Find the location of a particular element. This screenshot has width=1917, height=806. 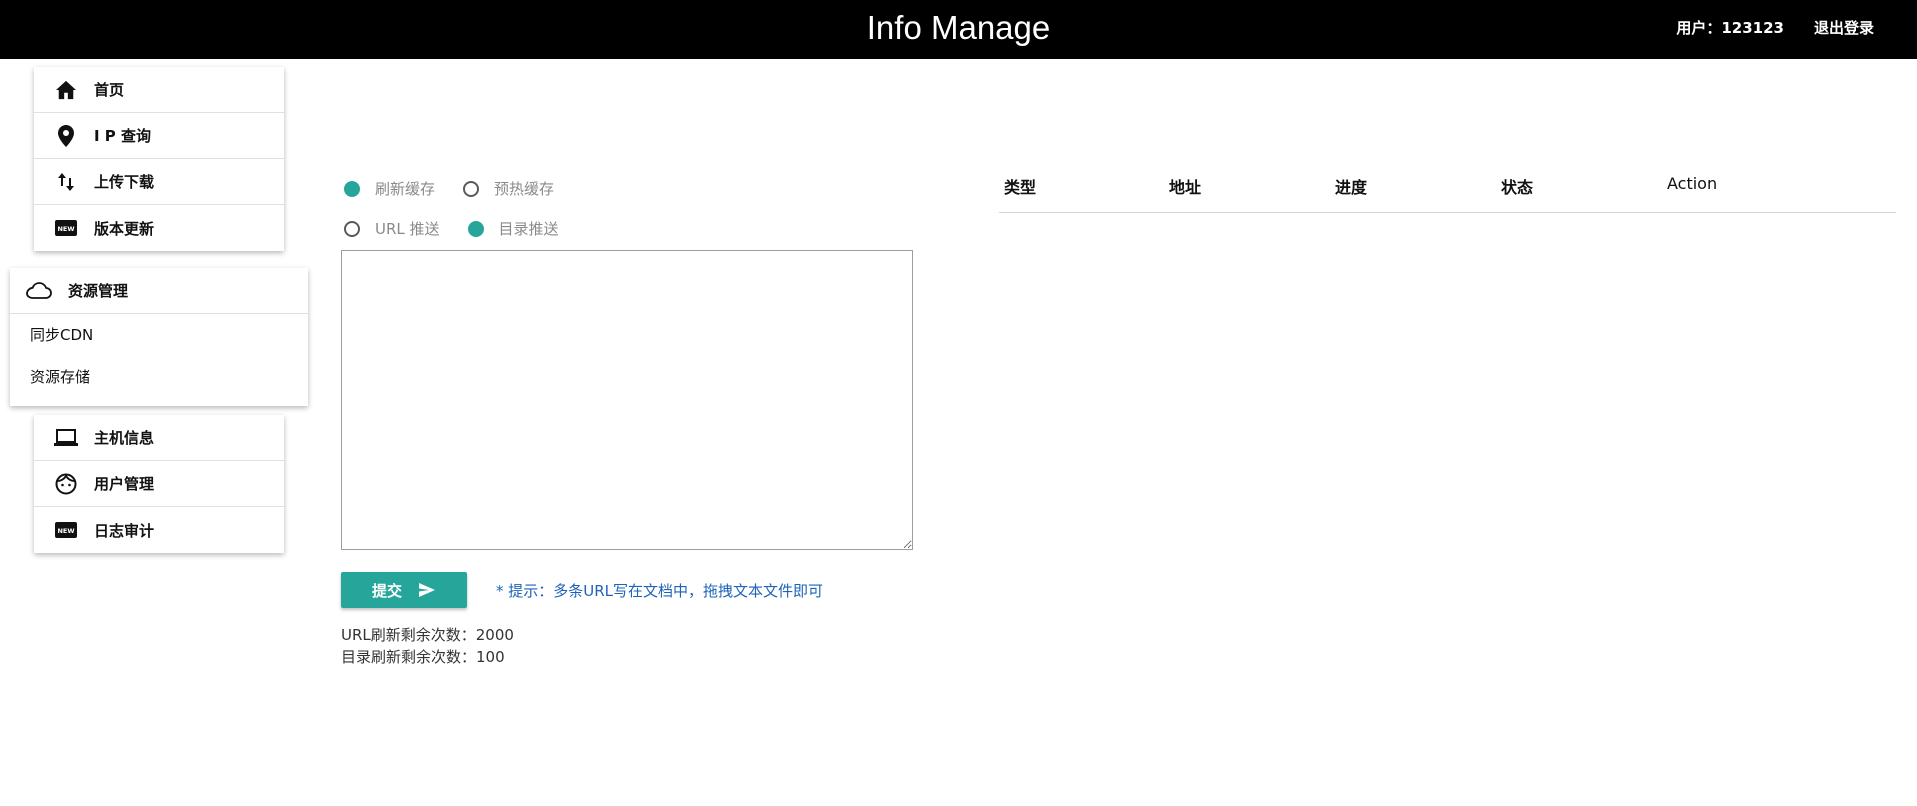

sidebar-item-user-management: 用户管理 is located at coordinates (159, 484).